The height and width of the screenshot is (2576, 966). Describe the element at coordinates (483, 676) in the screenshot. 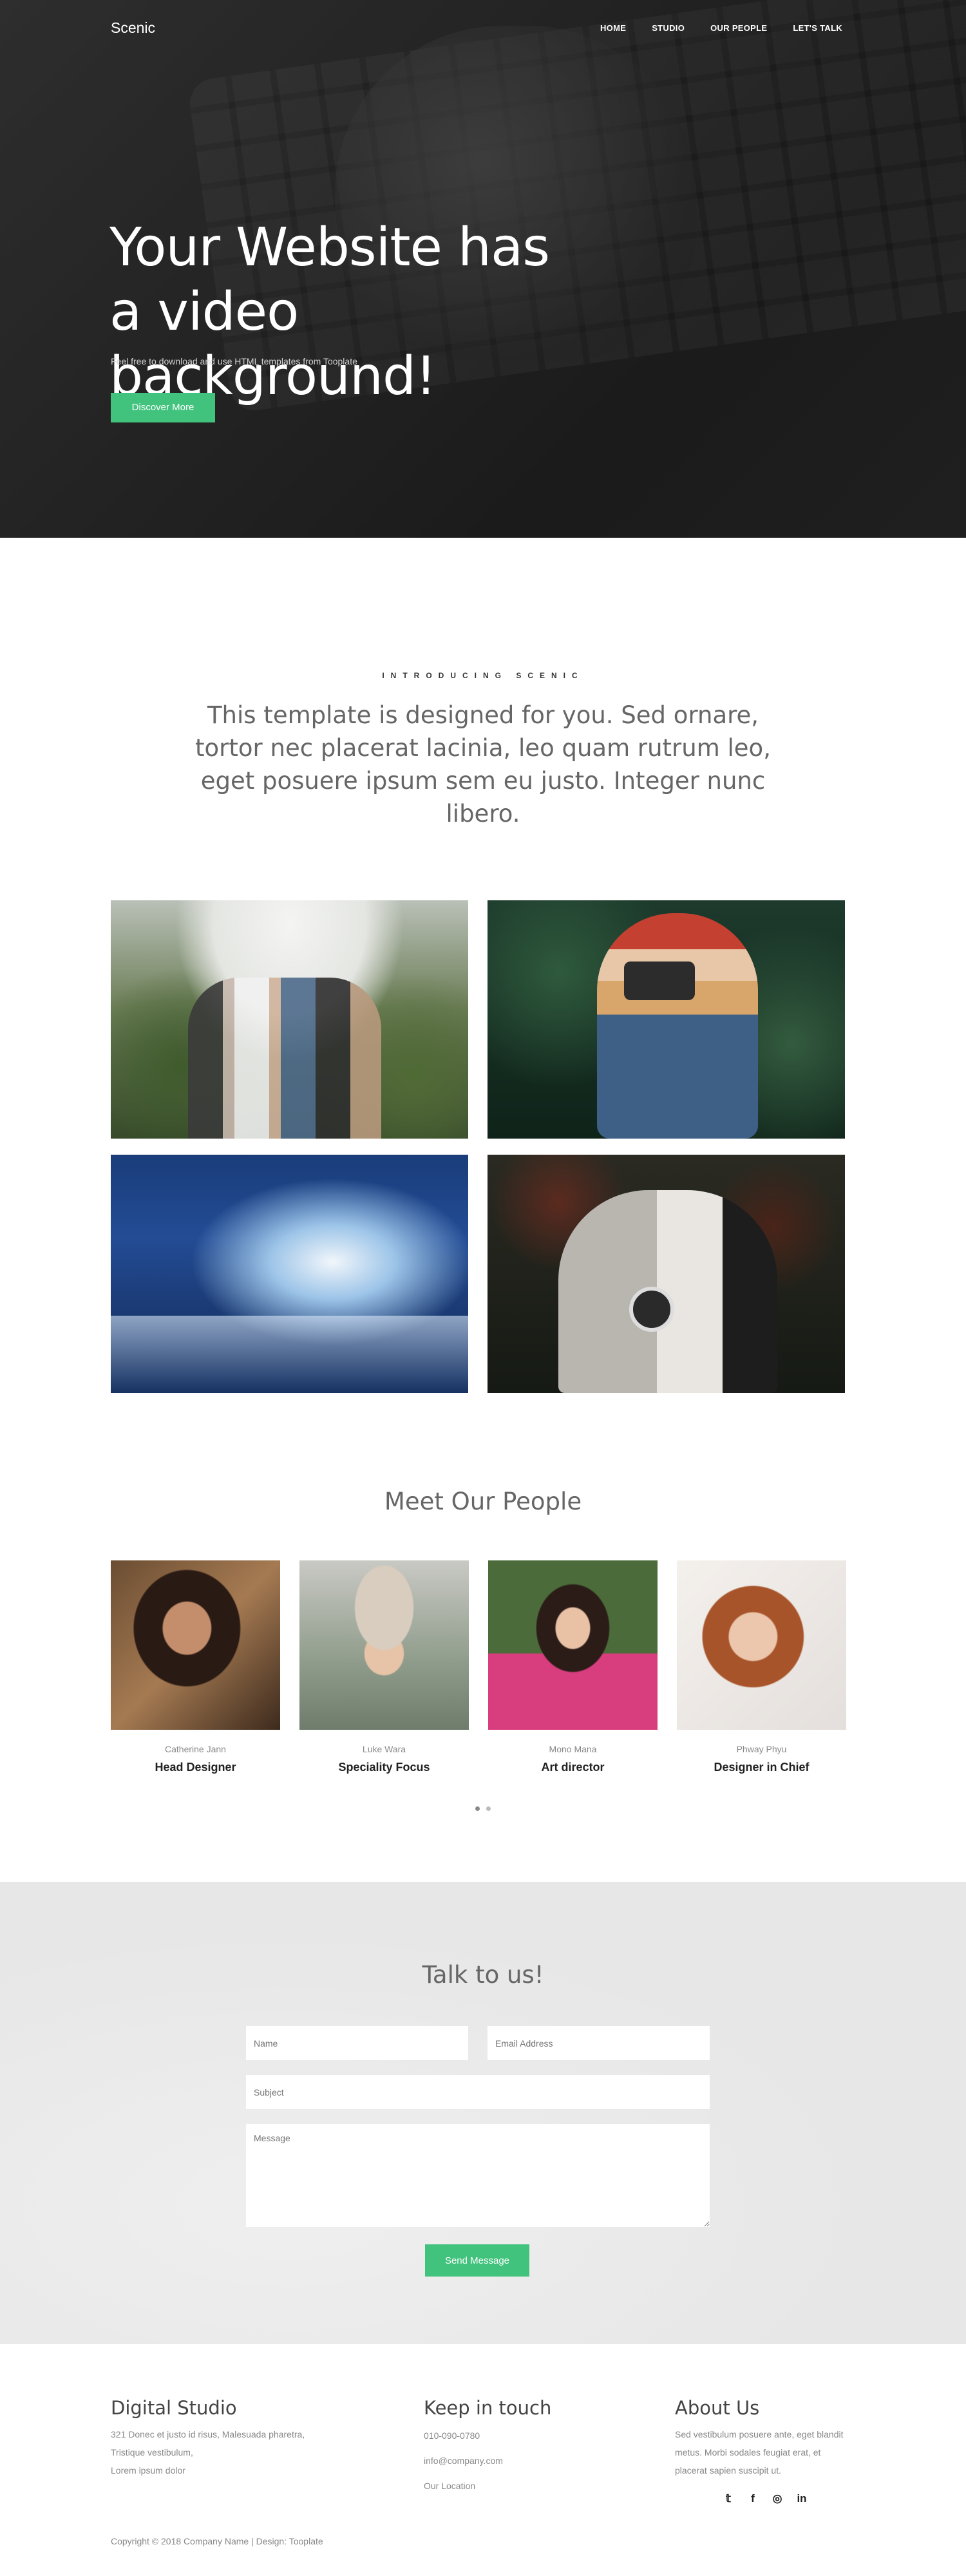

I see `intro-kicker: INTRODUCING SCENIC` at that location.